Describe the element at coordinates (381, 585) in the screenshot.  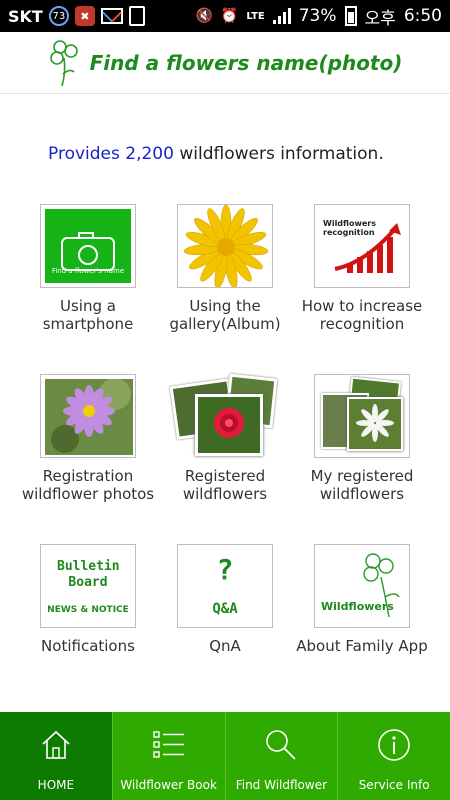
I see `clover-icon` at that location.